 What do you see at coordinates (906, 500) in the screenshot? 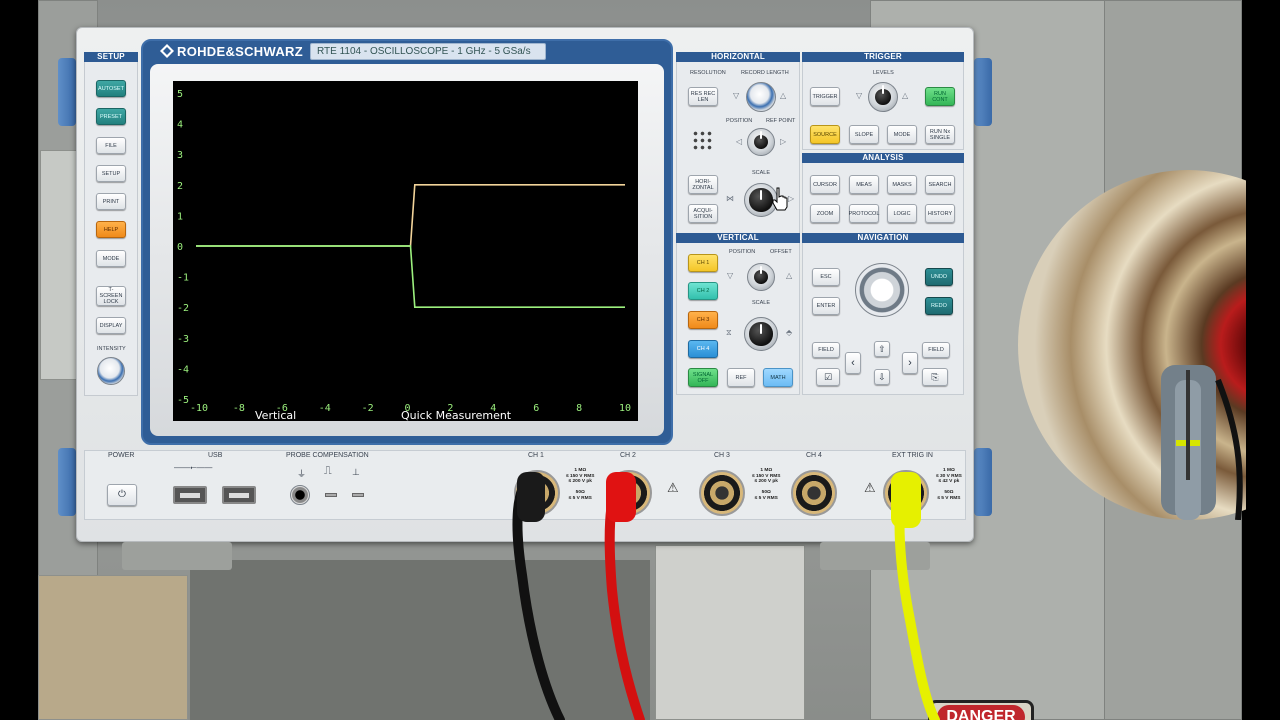
I see `yellow-plug` at bounding box center [906, 500].